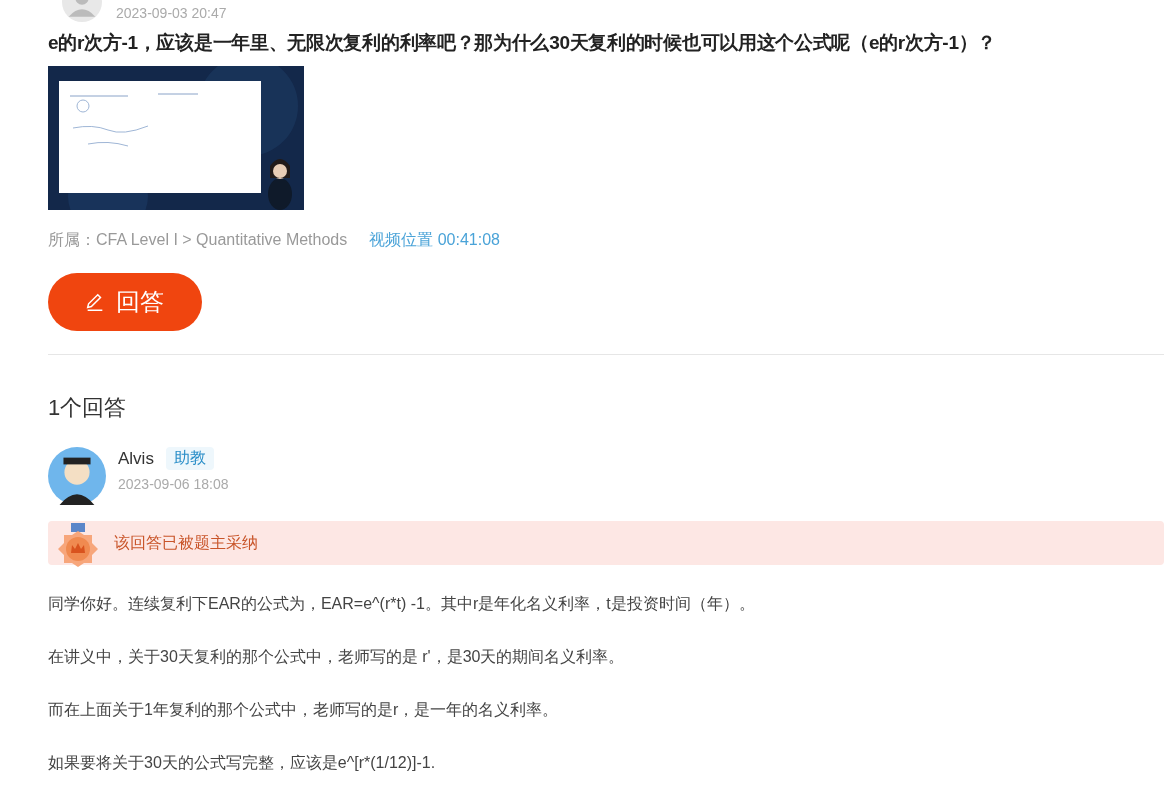 This screenshot has height=792, width=1164. What do you see at coordinates (434, 240) in the screenshot?
I see `video-position-link: 视频位置 00:41:08` at bounding box center [434, 240].